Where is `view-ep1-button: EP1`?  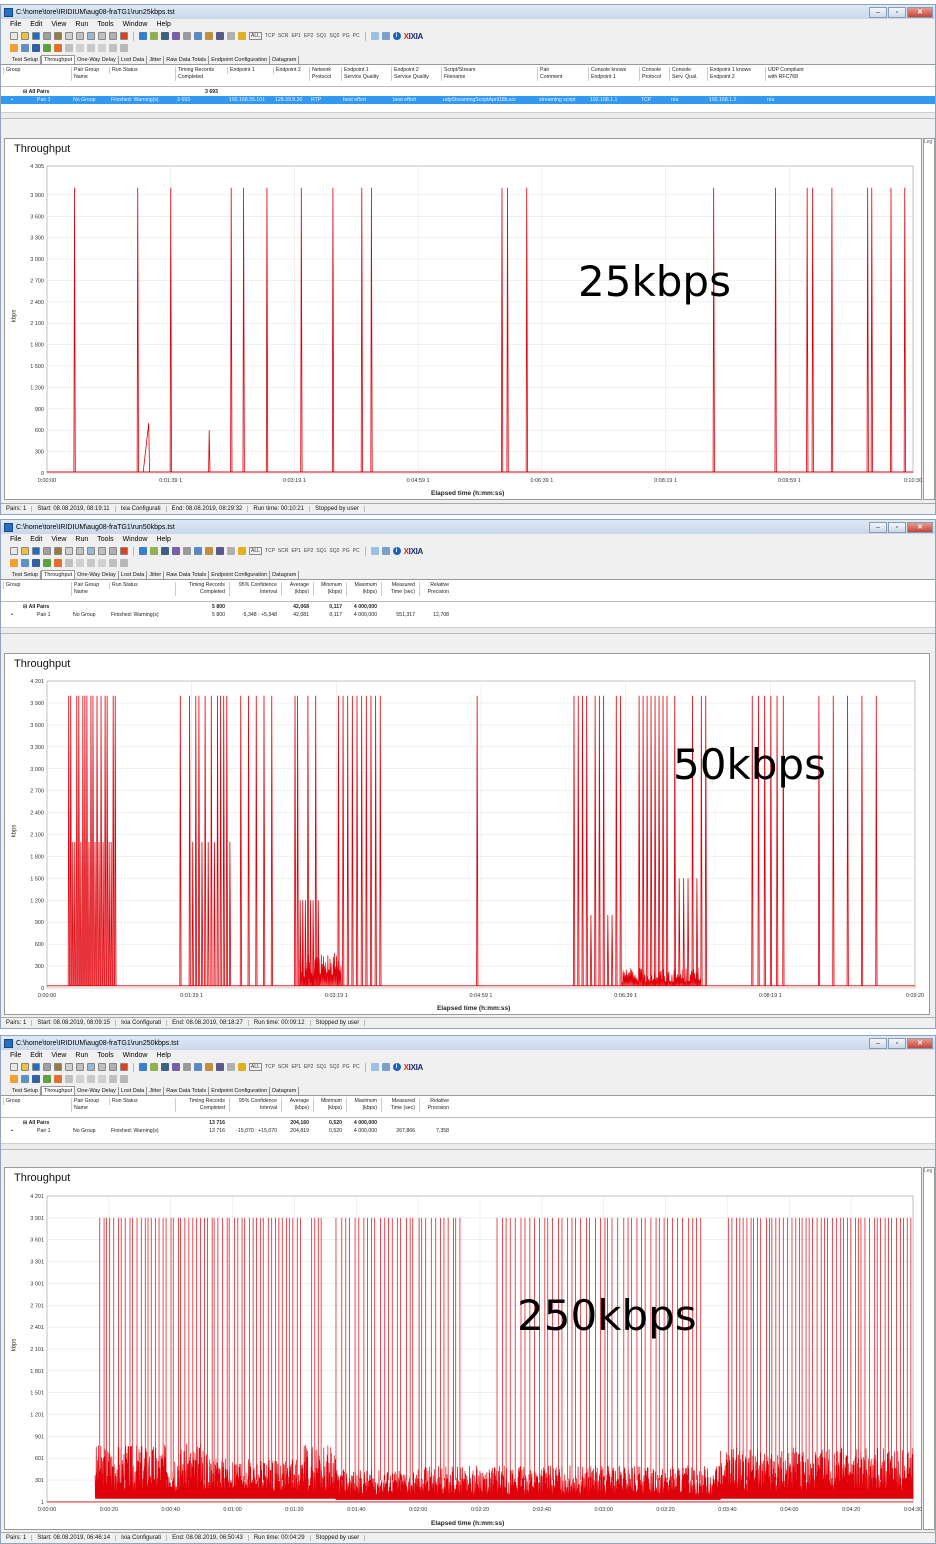 view-ep1-button: EP1 is located at coordinates (295, 1067).